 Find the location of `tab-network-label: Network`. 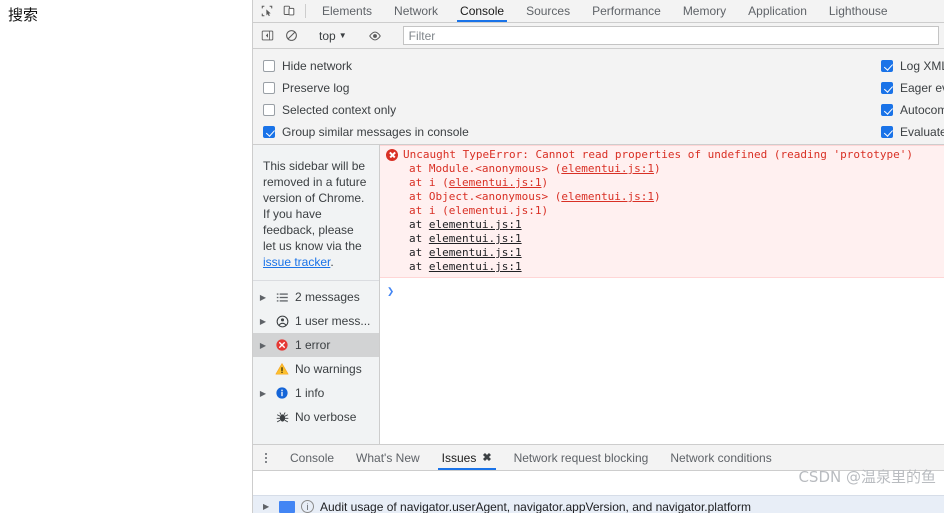

tab-network-label: Network is located at coordinates (416, 11).